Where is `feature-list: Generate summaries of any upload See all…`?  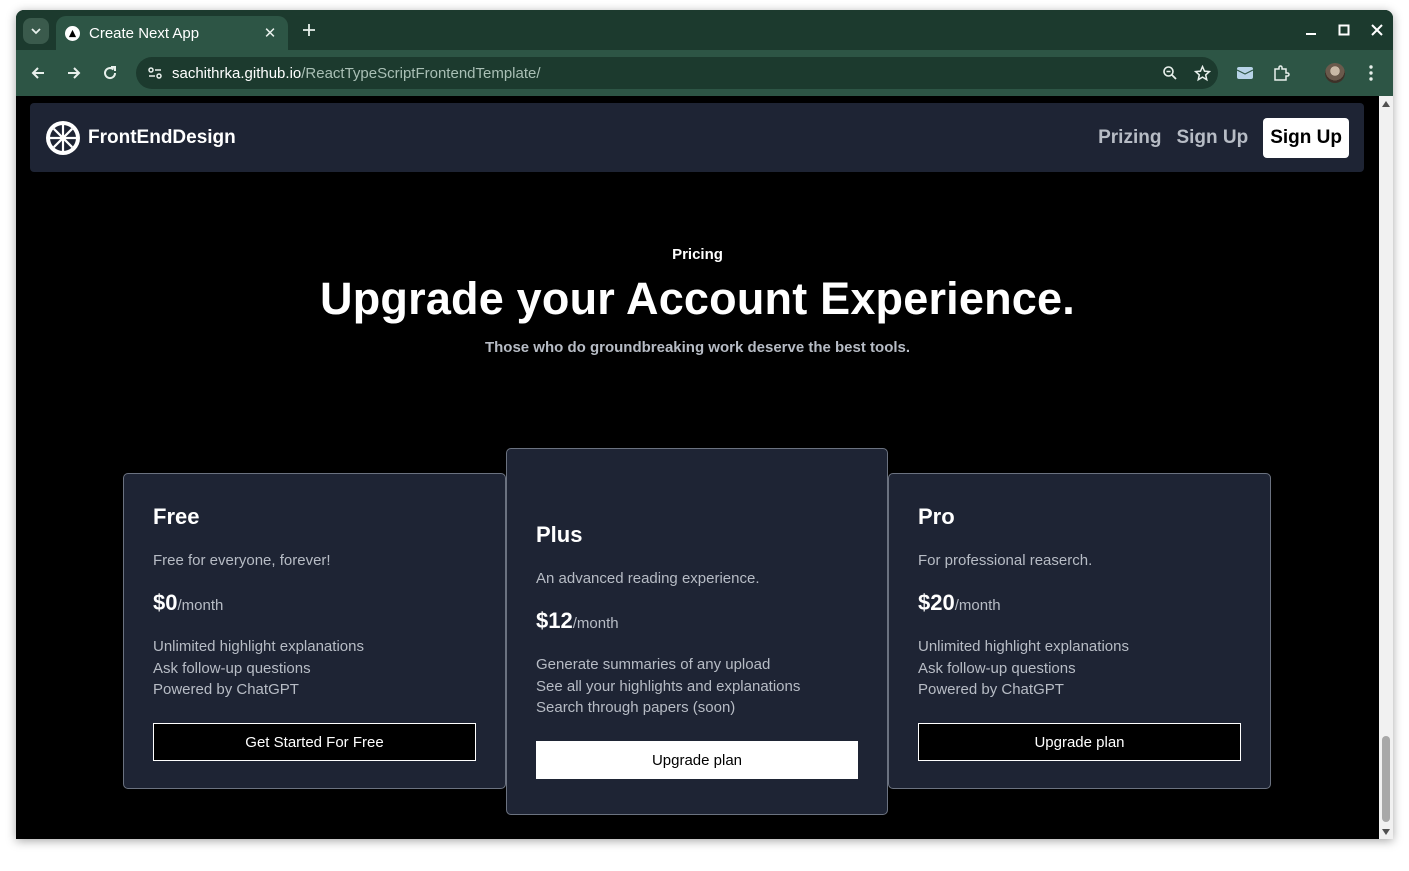
feature-list: Generate summaries of any upload See all… is located at coordinates (668, 686).